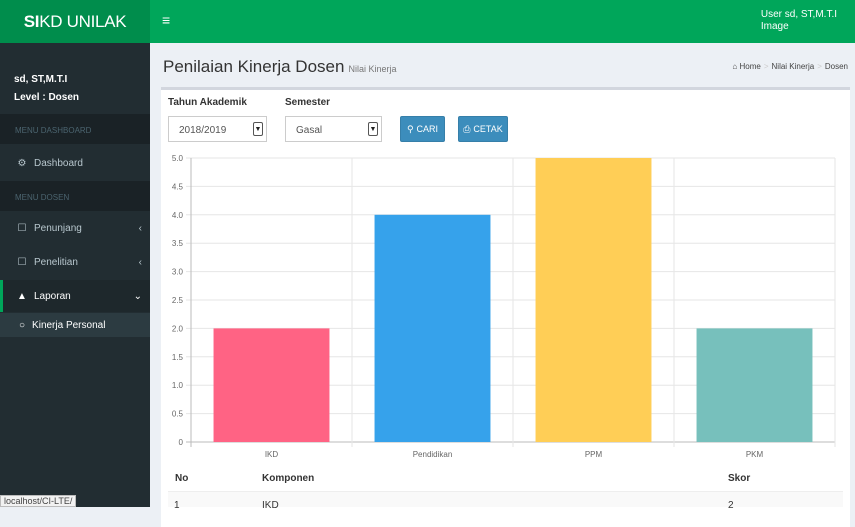 This screenshot has width=855, height=527. I want to click on tahun-akademik-select: 2018/2019 ▼, so click(217, 129).